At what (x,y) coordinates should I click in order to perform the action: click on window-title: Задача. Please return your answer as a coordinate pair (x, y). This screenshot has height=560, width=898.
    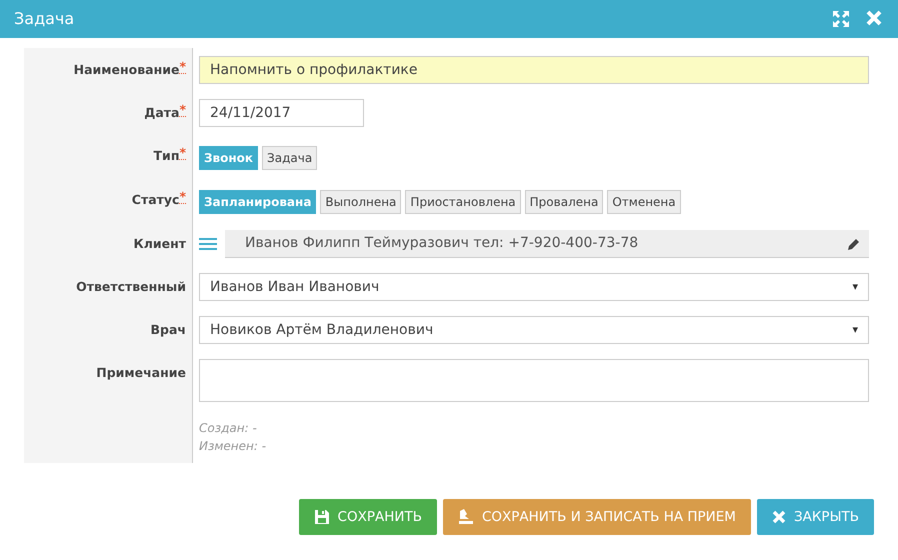
    Looking at the image, I should click on (44, 19).